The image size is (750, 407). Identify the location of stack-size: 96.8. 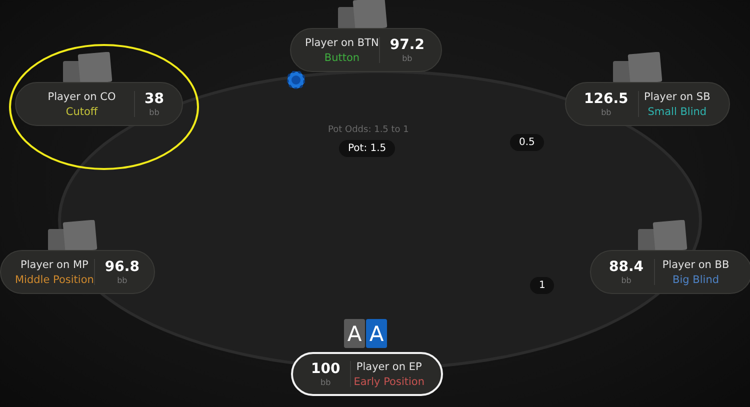
(122, 267).